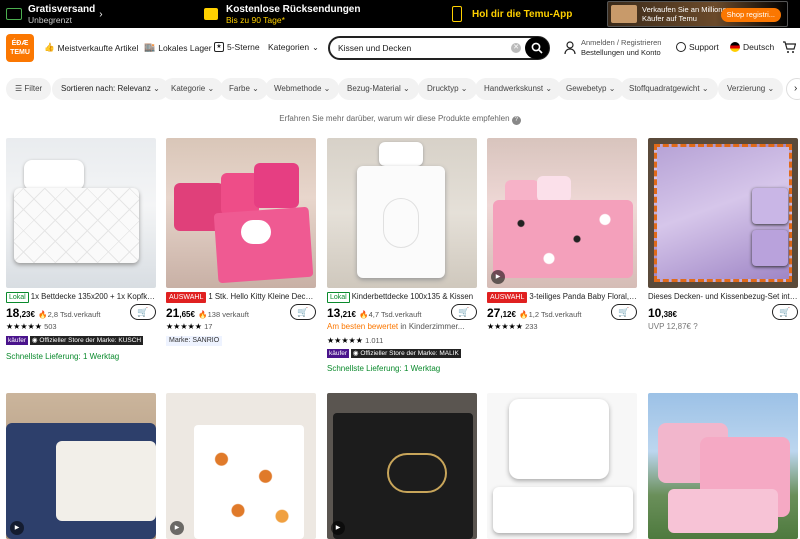 The width and height of the screenshot is (800, 539). I want to click on app-promo: Hol dir die Temu-App, so click(512, 14).